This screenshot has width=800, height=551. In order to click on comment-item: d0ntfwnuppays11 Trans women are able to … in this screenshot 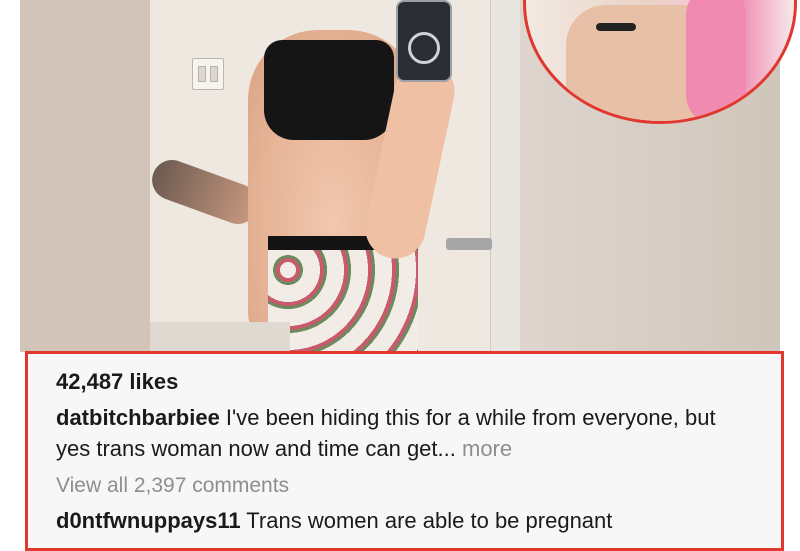, I will do `click(404, 521)`.